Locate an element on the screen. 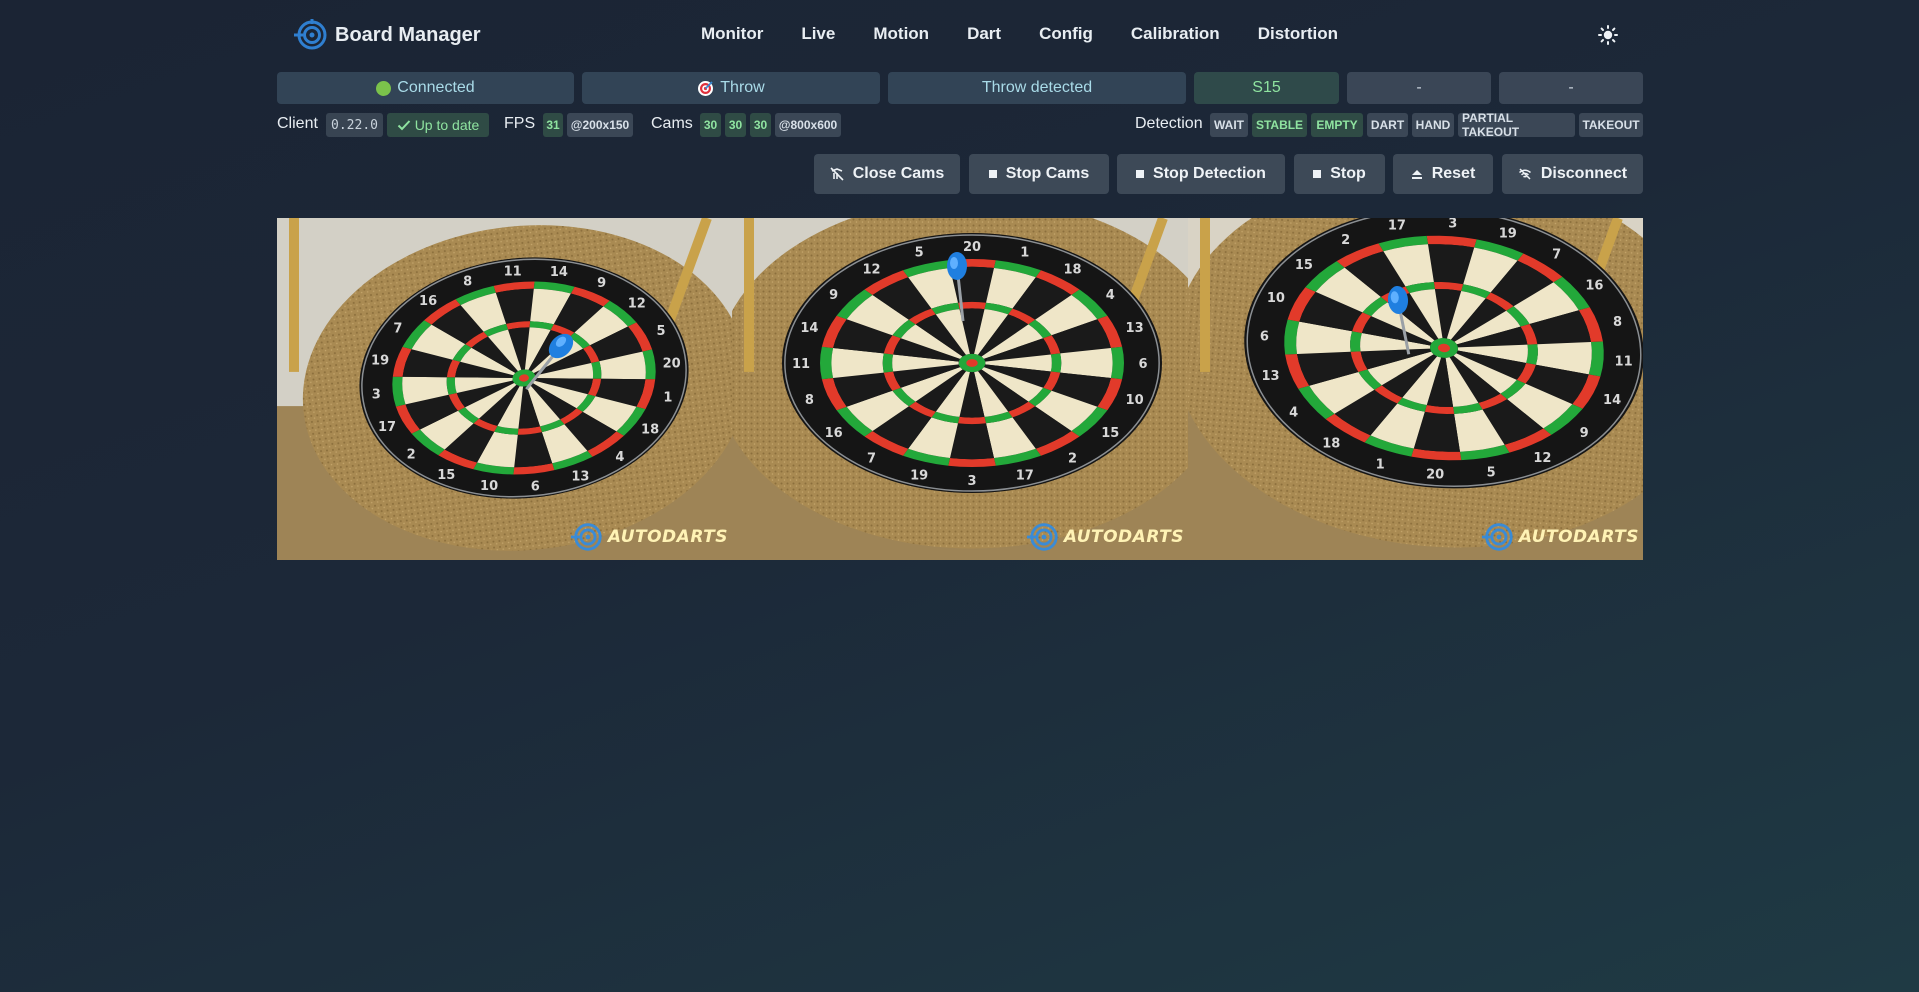 This screenshot has height=992, width=1919. connection-status: Connected is located at coordinates (425, 88).